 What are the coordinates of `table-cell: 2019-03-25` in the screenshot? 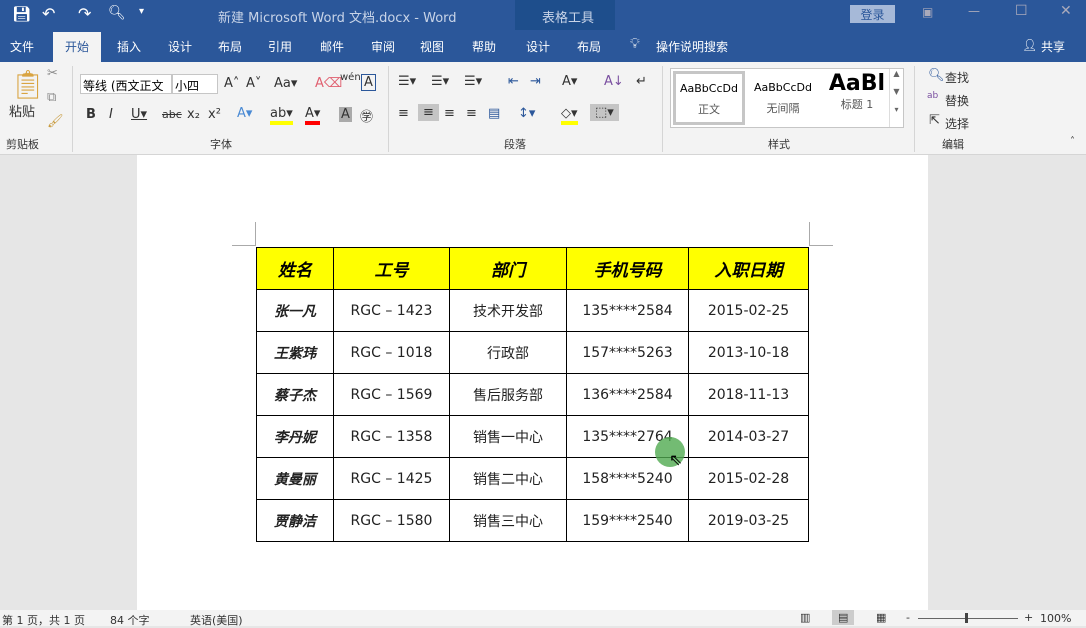 It's located at (748, 520).